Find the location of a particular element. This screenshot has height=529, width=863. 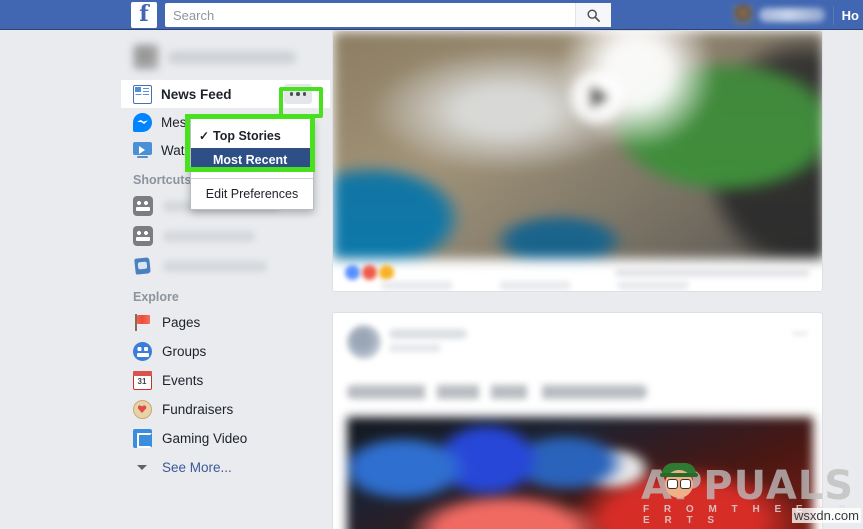

sidebar-profile-name is located at coordinates (232, 57).